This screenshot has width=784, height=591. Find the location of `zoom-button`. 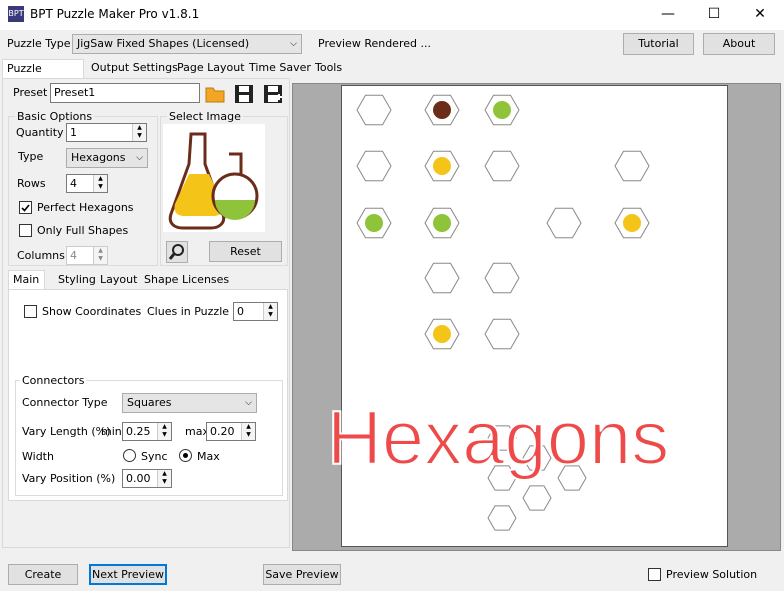

zoom-button is located at coordinates (177, 252).